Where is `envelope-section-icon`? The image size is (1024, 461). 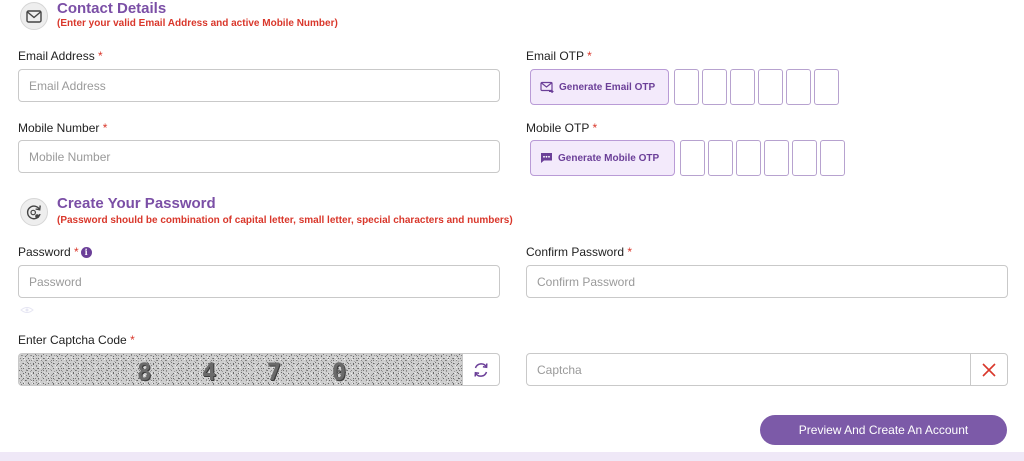
envelope-section-icon is located at coordinates (34, 16).